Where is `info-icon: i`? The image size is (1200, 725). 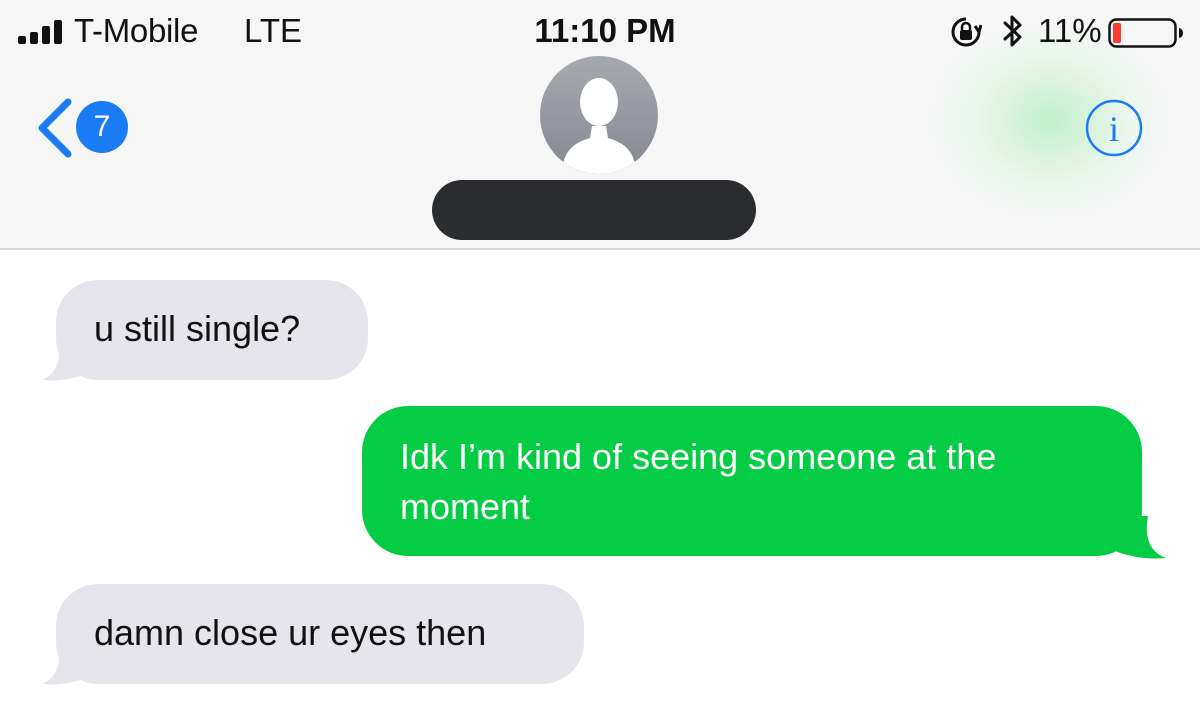 info-icon: i is located at coordinates (1114, 128).